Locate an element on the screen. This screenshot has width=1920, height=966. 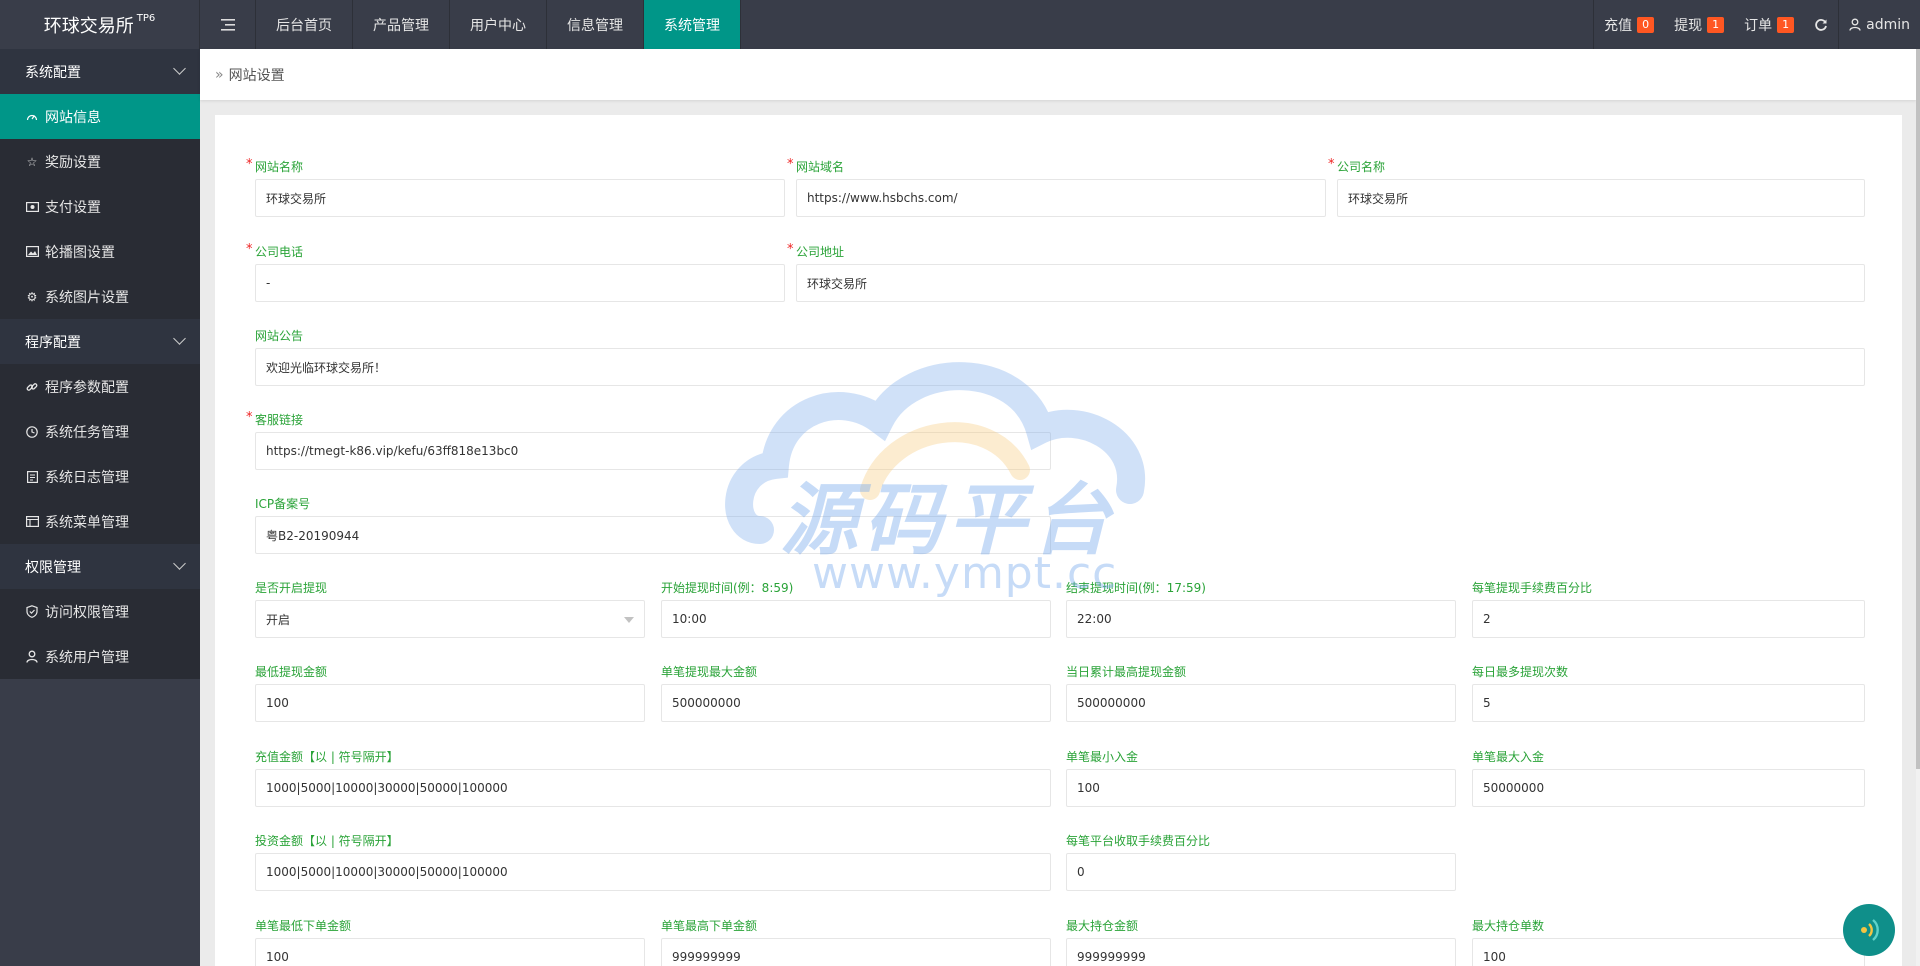
sidebar-item-access-permissions: 访问权限管理 is located at coordinates (100, 611).